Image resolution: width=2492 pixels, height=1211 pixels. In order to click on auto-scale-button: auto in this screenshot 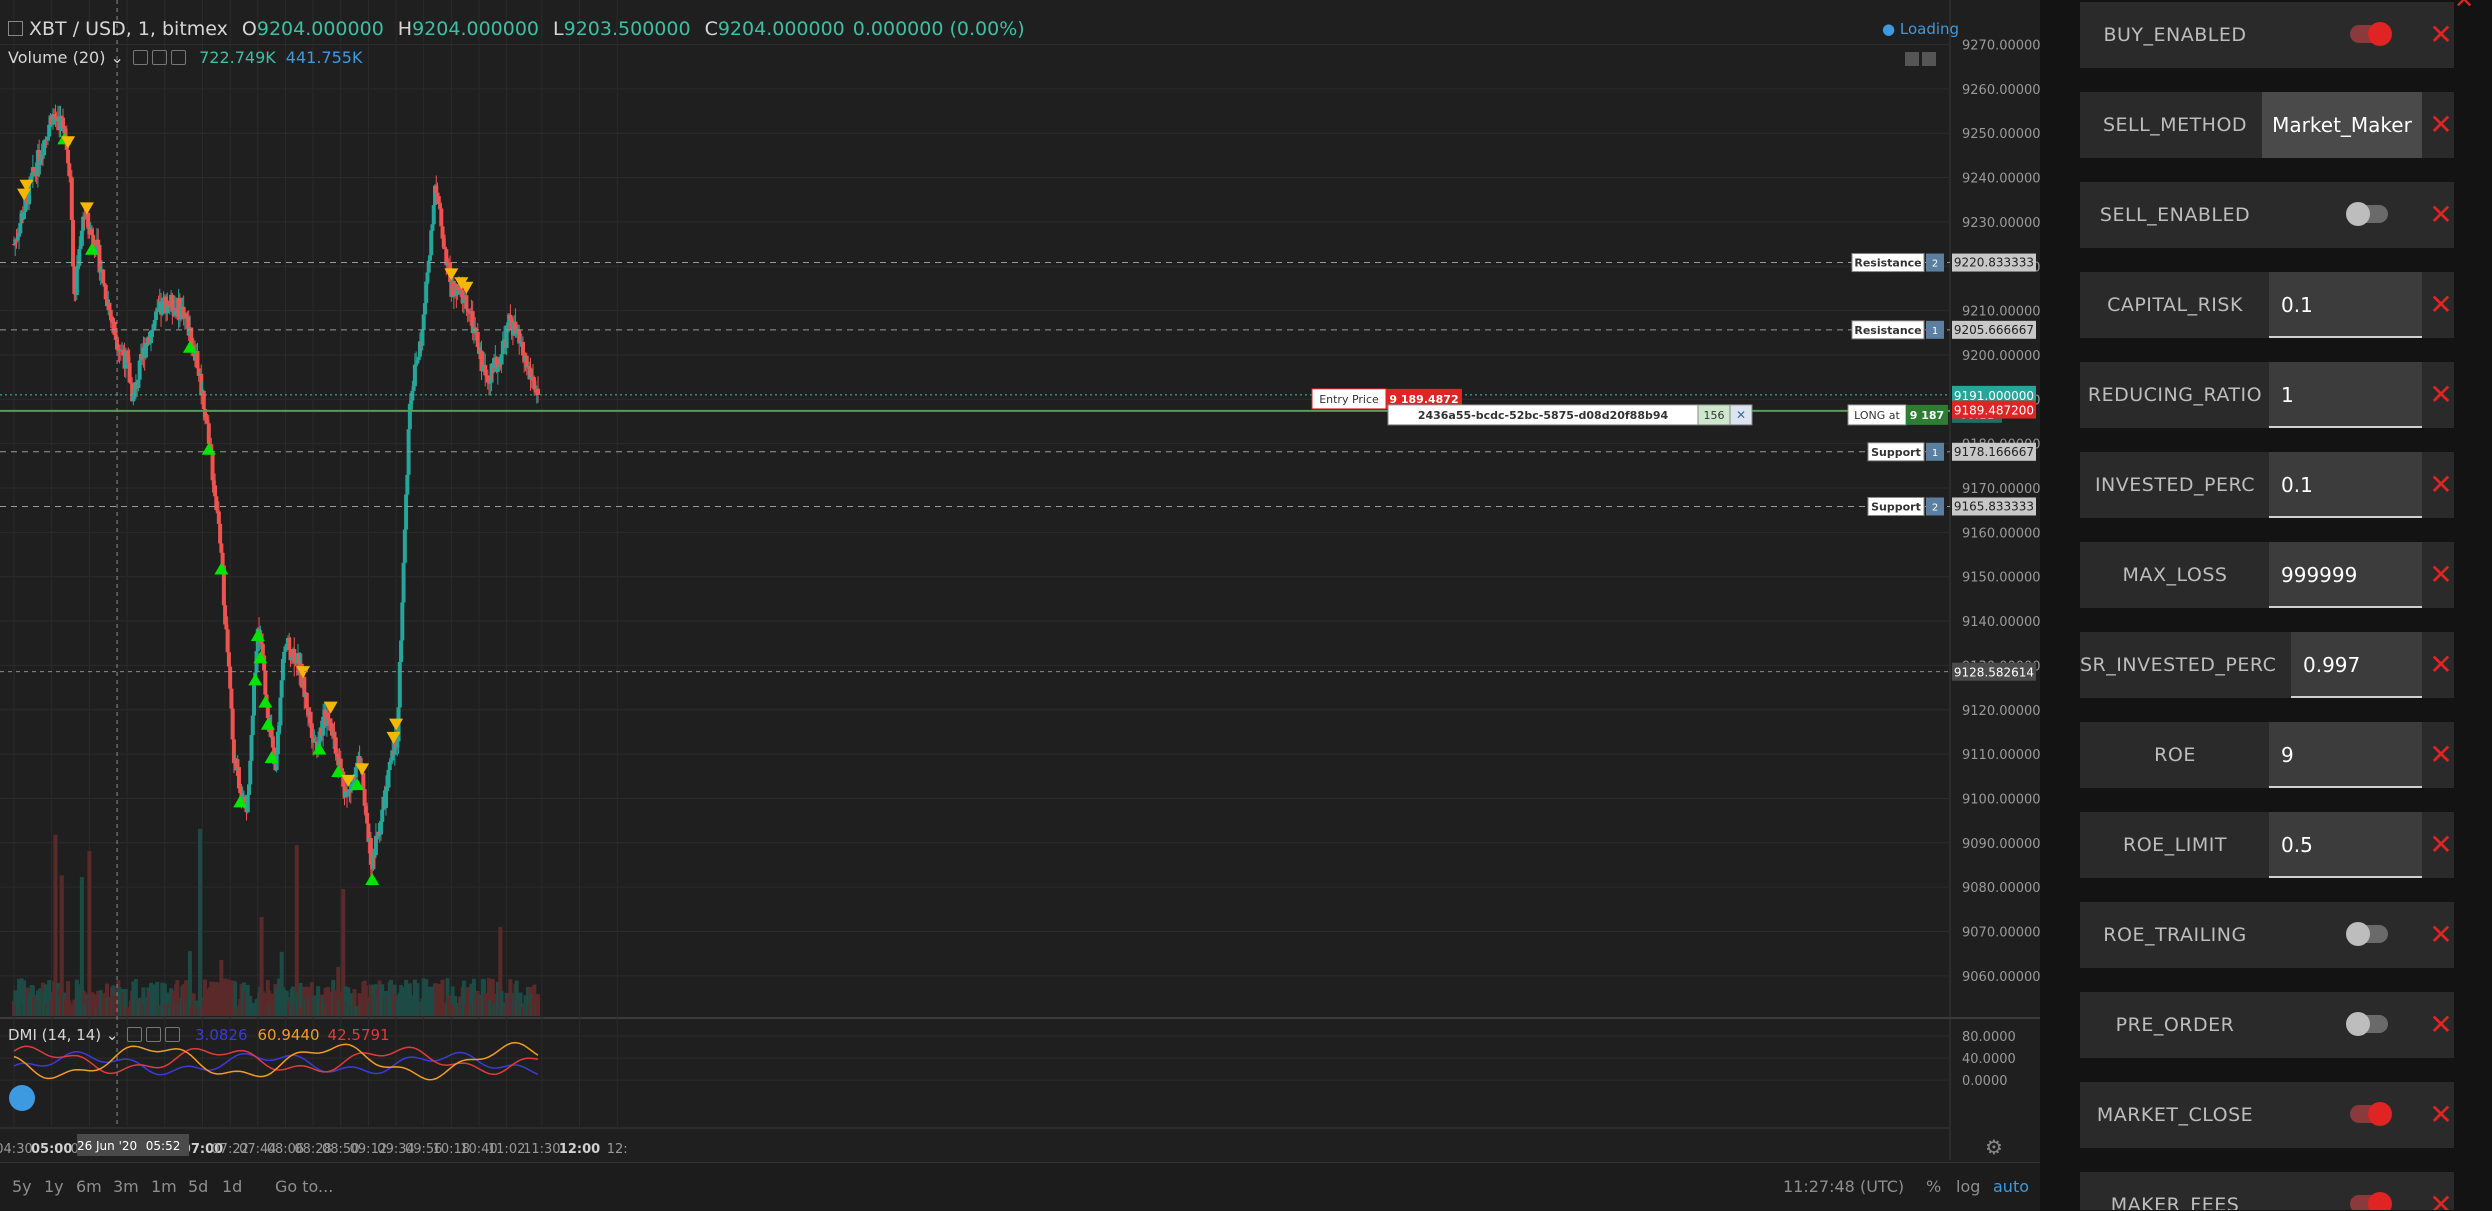, I will do `click(2011, 1186)`.